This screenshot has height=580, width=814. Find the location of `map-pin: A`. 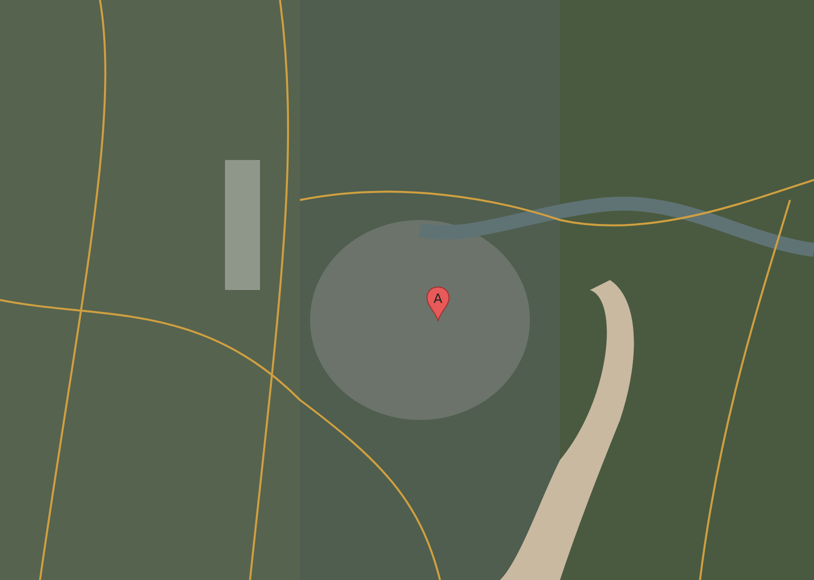

map-pin: A is located at coordinates (438, 304).